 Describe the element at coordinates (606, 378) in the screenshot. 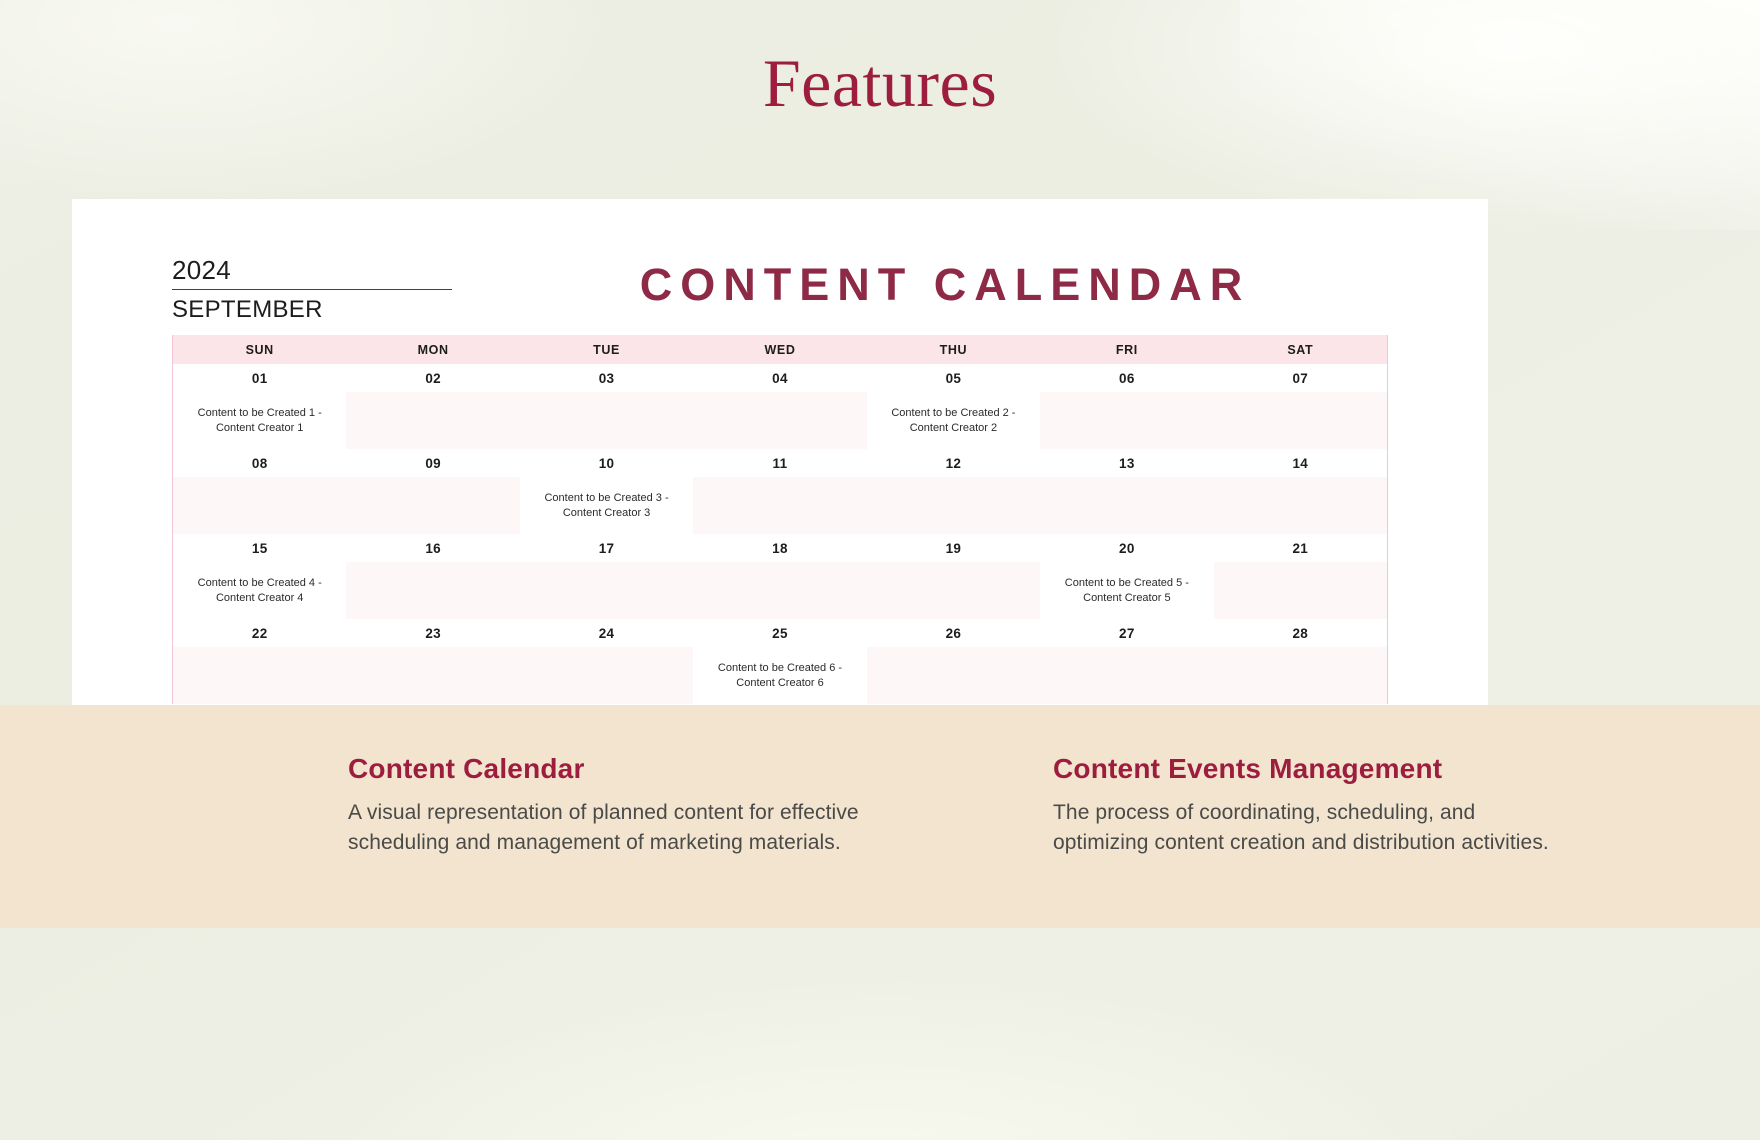

I see `date-number: 03` at that location.